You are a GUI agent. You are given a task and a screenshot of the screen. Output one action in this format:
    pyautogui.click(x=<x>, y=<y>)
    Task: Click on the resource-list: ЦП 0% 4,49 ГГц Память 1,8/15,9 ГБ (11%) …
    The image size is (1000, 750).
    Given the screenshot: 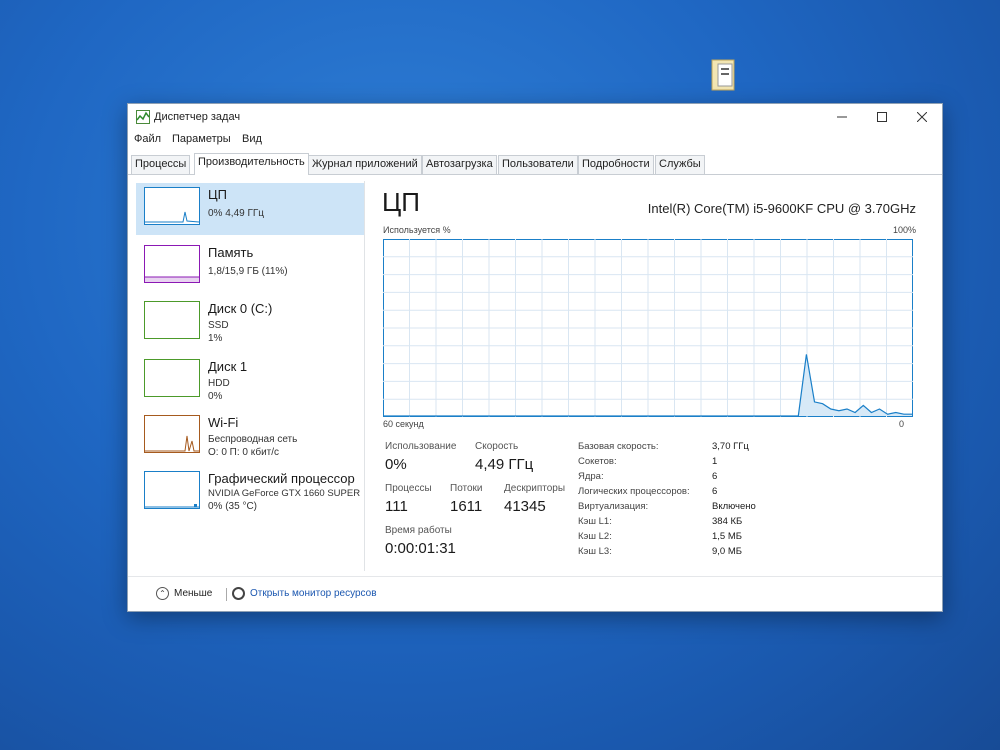 What is the action you would take?
    pyautogui.click(x=249, y=378)
    